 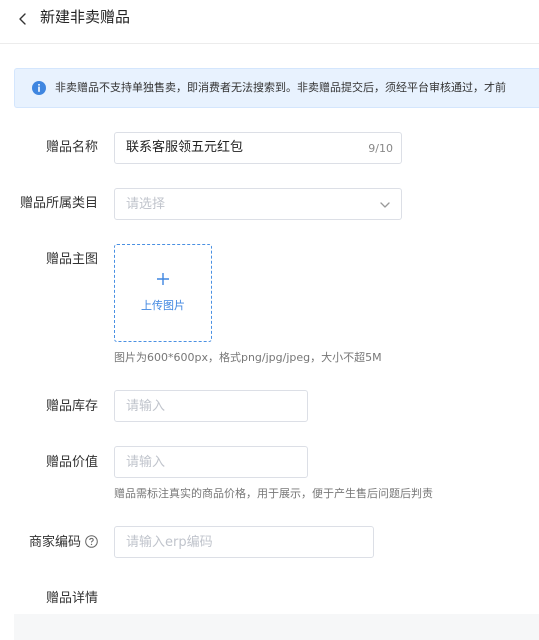 What do you see at coordinates (146, 204) in the screenshot?
I see `category-placeholder: 请选择` at bounding box center [146, 204].